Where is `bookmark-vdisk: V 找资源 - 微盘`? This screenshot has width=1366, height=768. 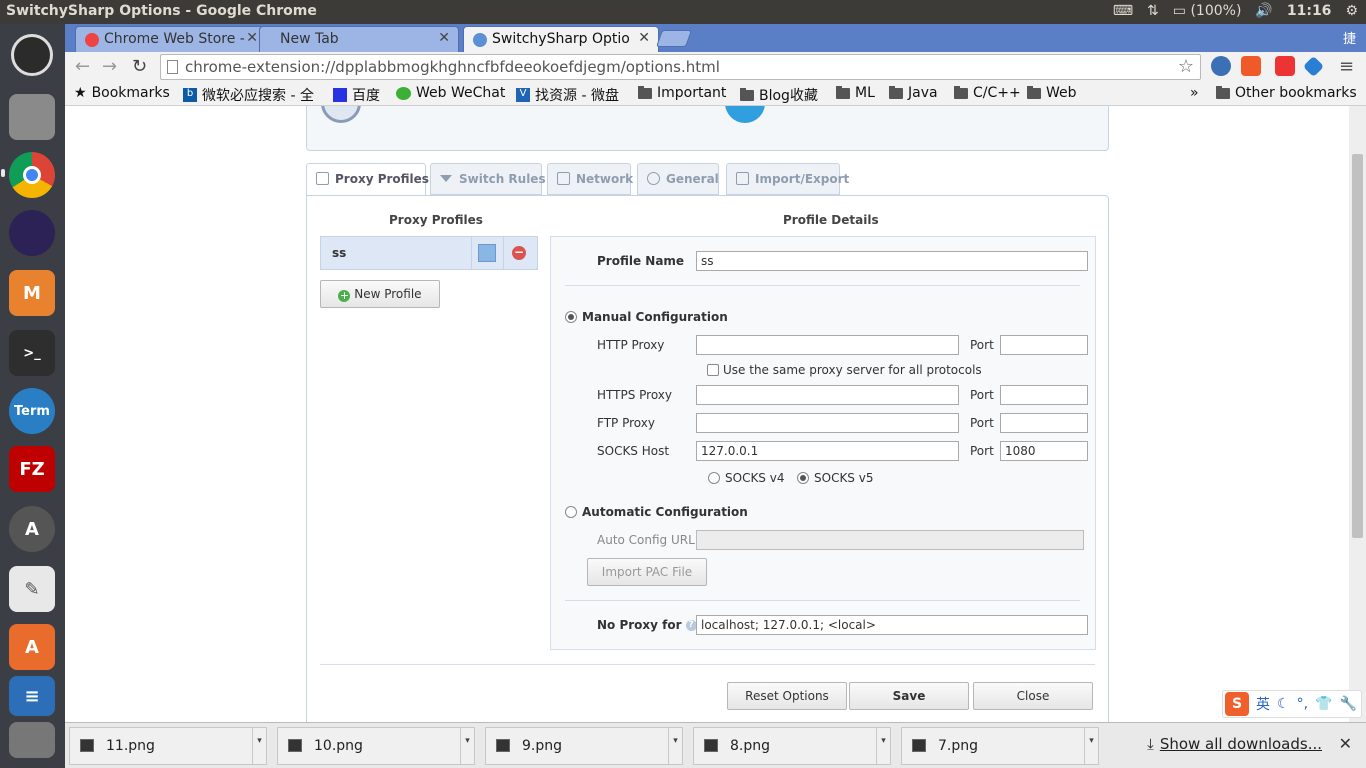 bookmark-vdisk: V 找资源 - 微盘 is located at coordinates (567, 95).